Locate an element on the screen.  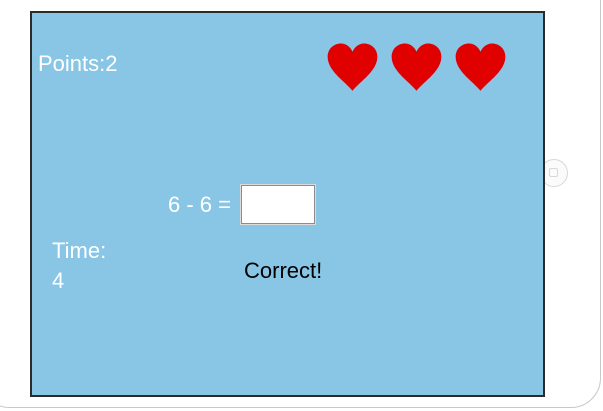
lives-indicator is located at coordinates (416, 67).